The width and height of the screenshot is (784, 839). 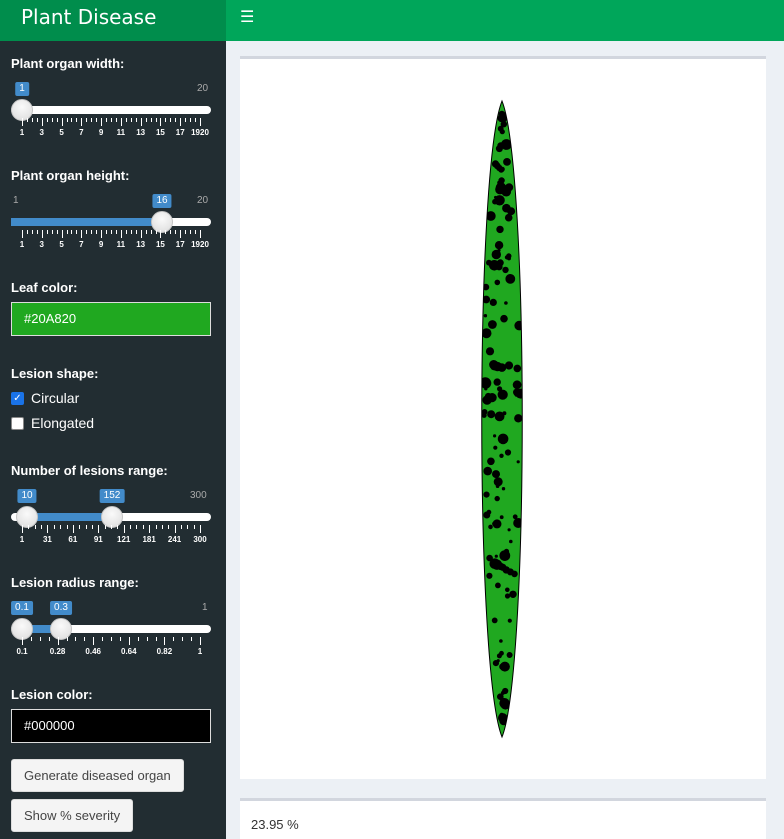 What do you see at coordinates (247, 17) in the screenshot?
I see `hamburger-icon: ☰` at bounding box center [247, 17].